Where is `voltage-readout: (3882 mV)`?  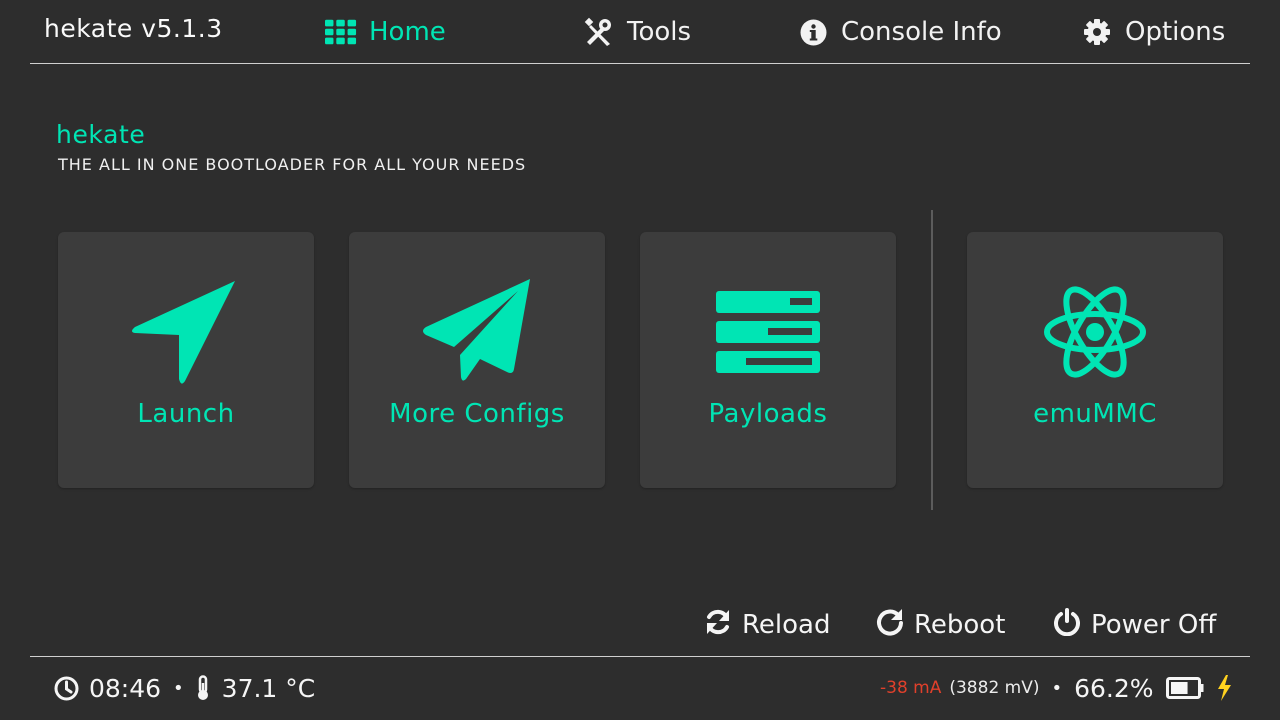
voltage-readout: (3882 mV) is located at coordinates (994, 688).